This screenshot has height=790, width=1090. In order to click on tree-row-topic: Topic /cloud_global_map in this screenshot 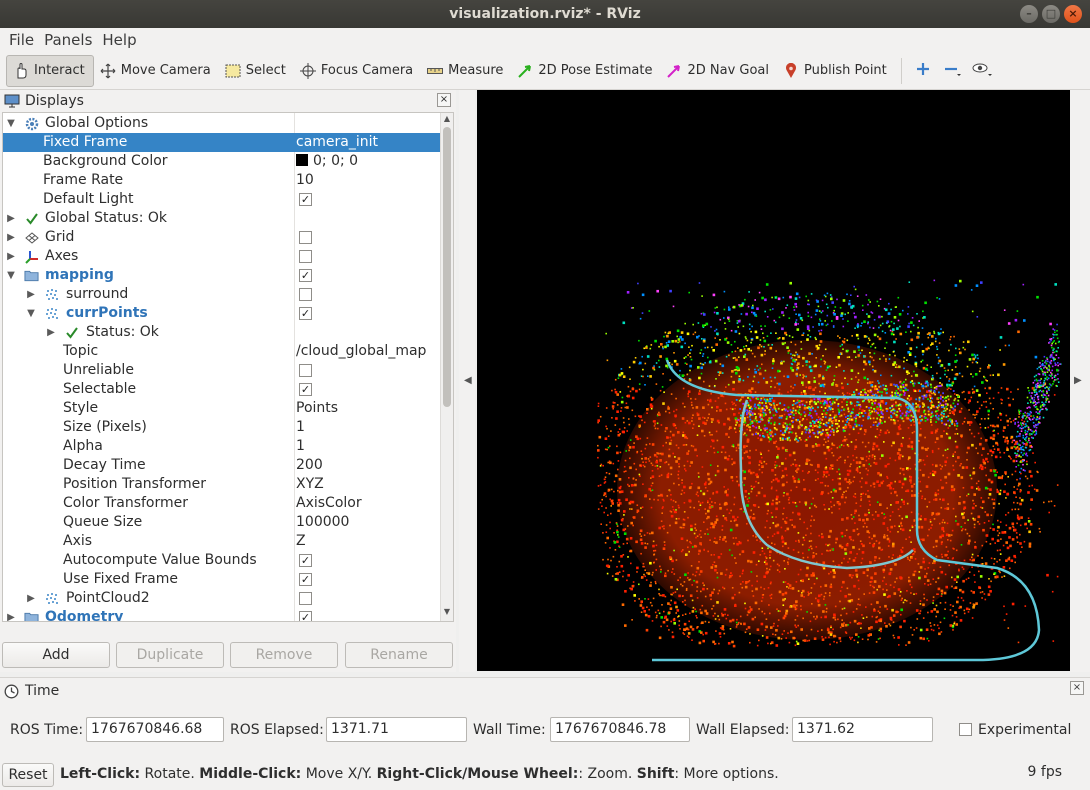, I will do `click(222, 351)`.